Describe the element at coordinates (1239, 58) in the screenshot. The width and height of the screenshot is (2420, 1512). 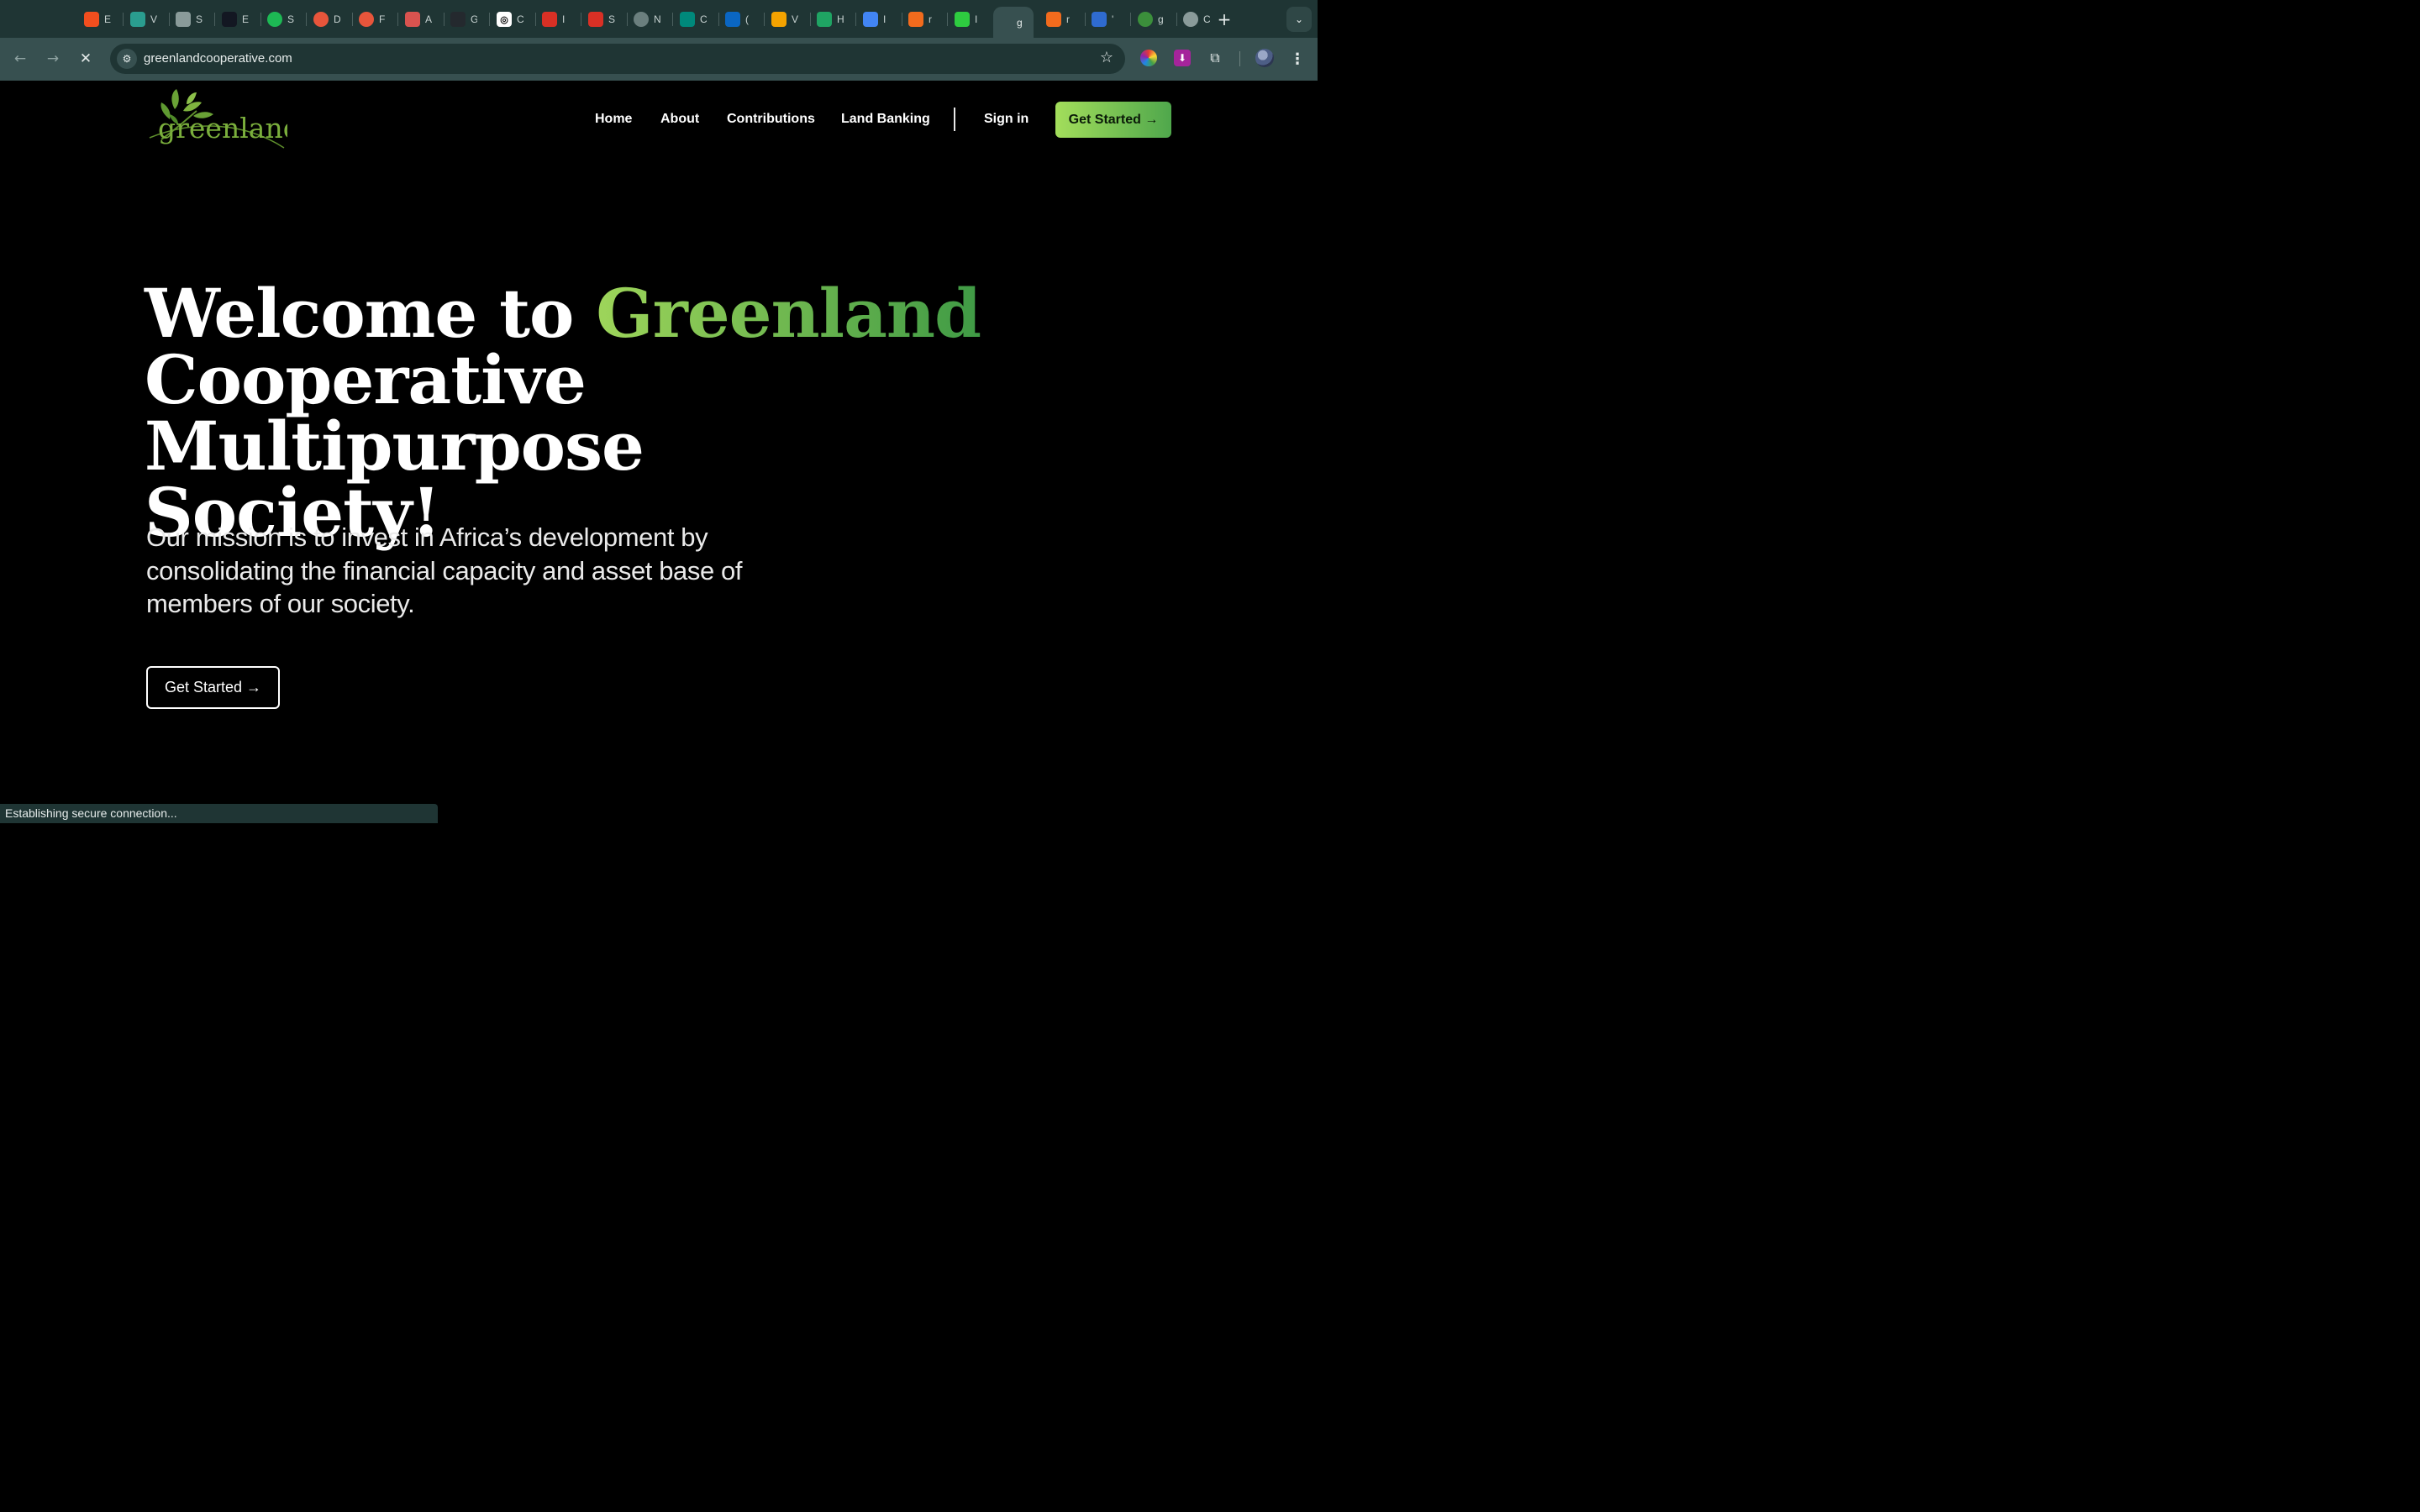
I see `toolbar-divider` at that location.